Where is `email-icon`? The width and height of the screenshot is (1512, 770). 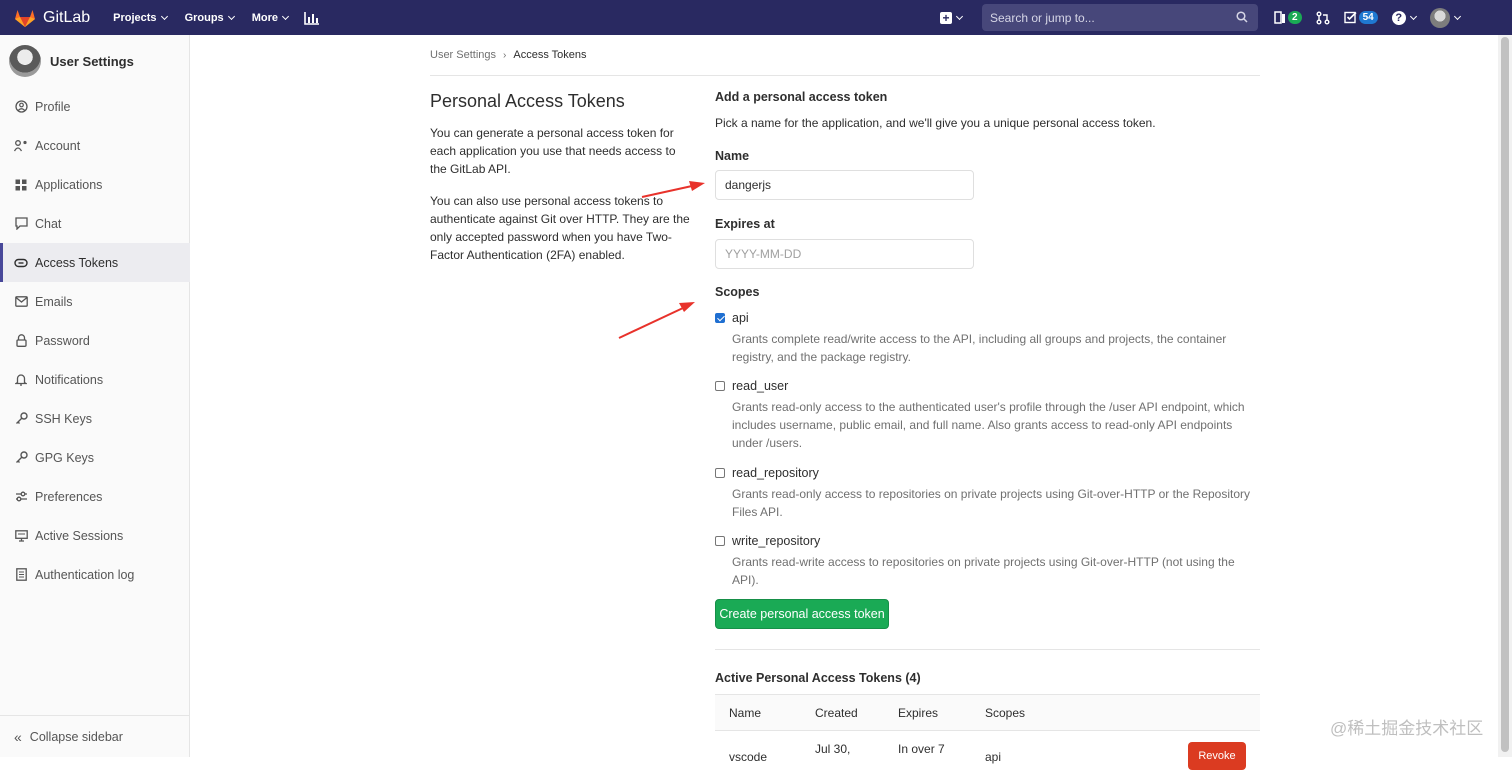 email-icon is located at coordinates (21, 302).